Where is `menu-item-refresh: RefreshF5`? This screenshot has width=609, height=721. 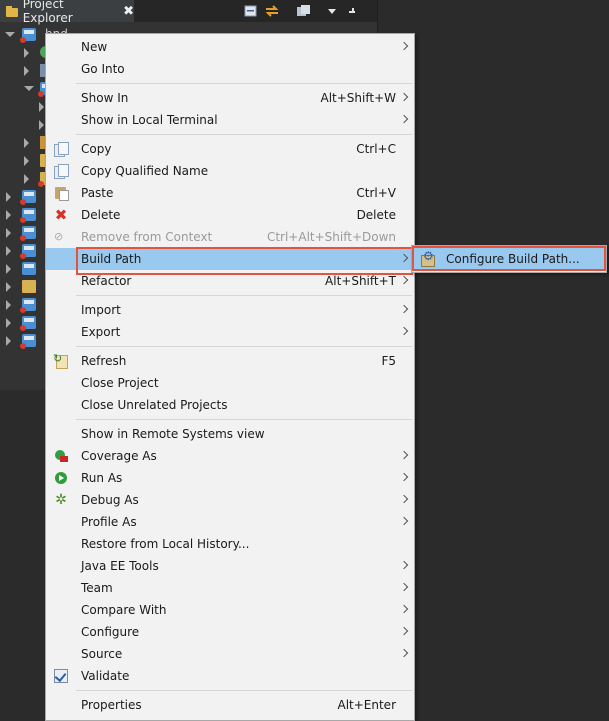
menu-item-refresh: RefreshF5 is located at coordinates (230, 361).